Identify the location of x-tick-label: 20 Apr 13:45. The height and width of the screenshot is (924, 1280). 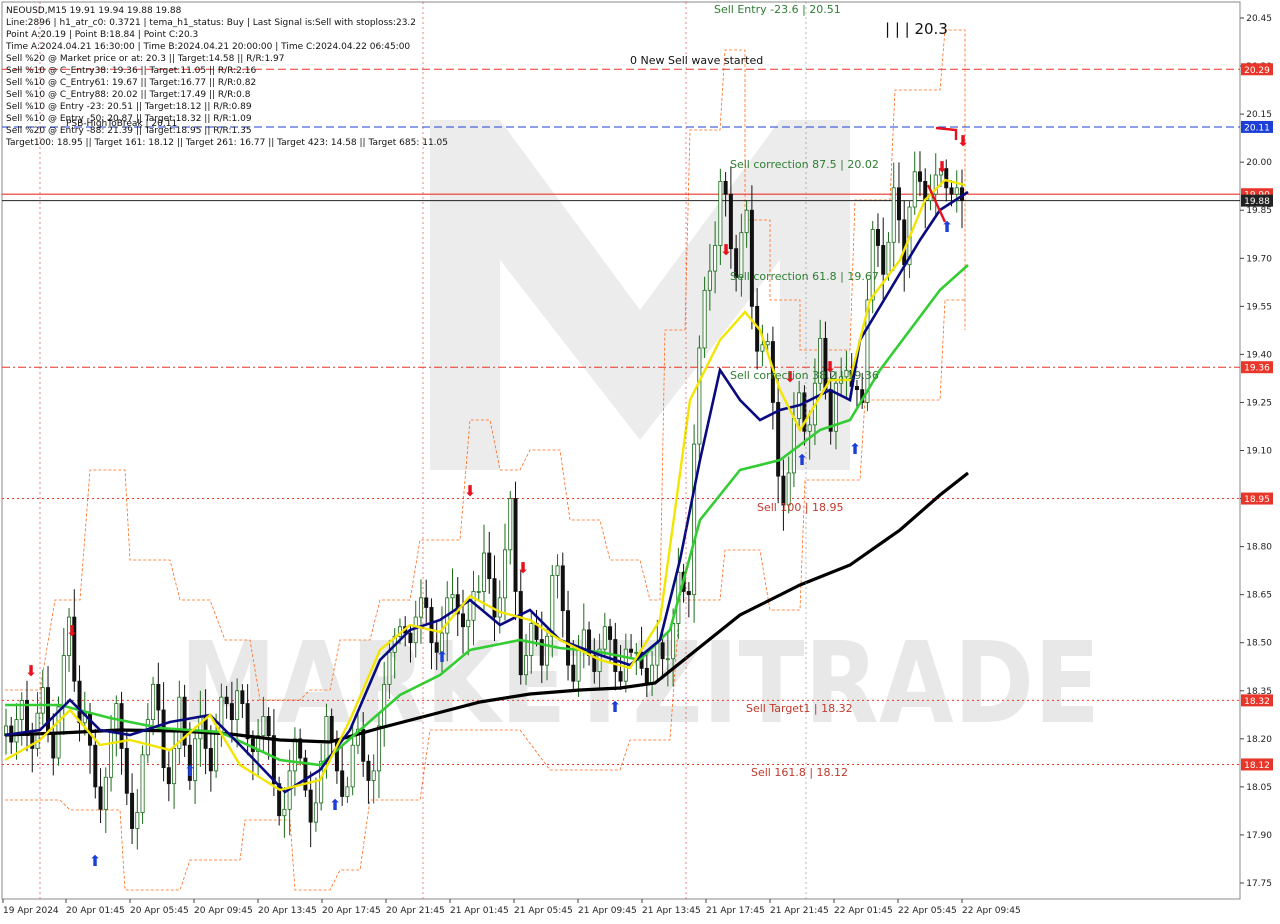
(287, 911).